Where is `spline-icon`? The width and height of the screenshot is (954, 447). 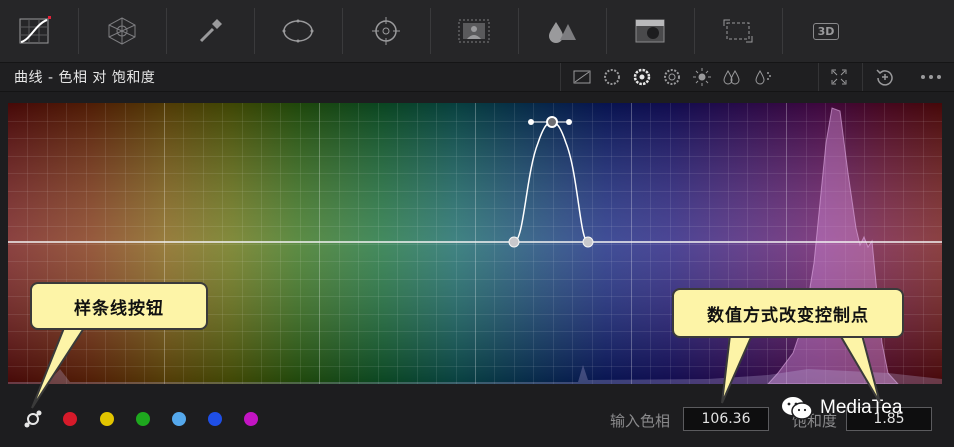
spline-icon is located at coordinates (33, 422).